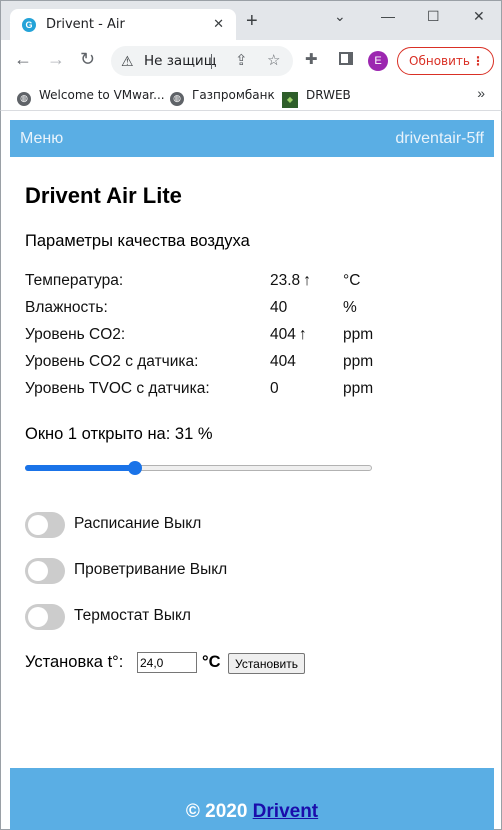 Image resolution: width=502 pixels, height=830 pixels. Describe the element at coordinates (205, 336) in the screenshot. I see `param-row-co2: Уровень CO2: 404 ↑ ppm` at that location.